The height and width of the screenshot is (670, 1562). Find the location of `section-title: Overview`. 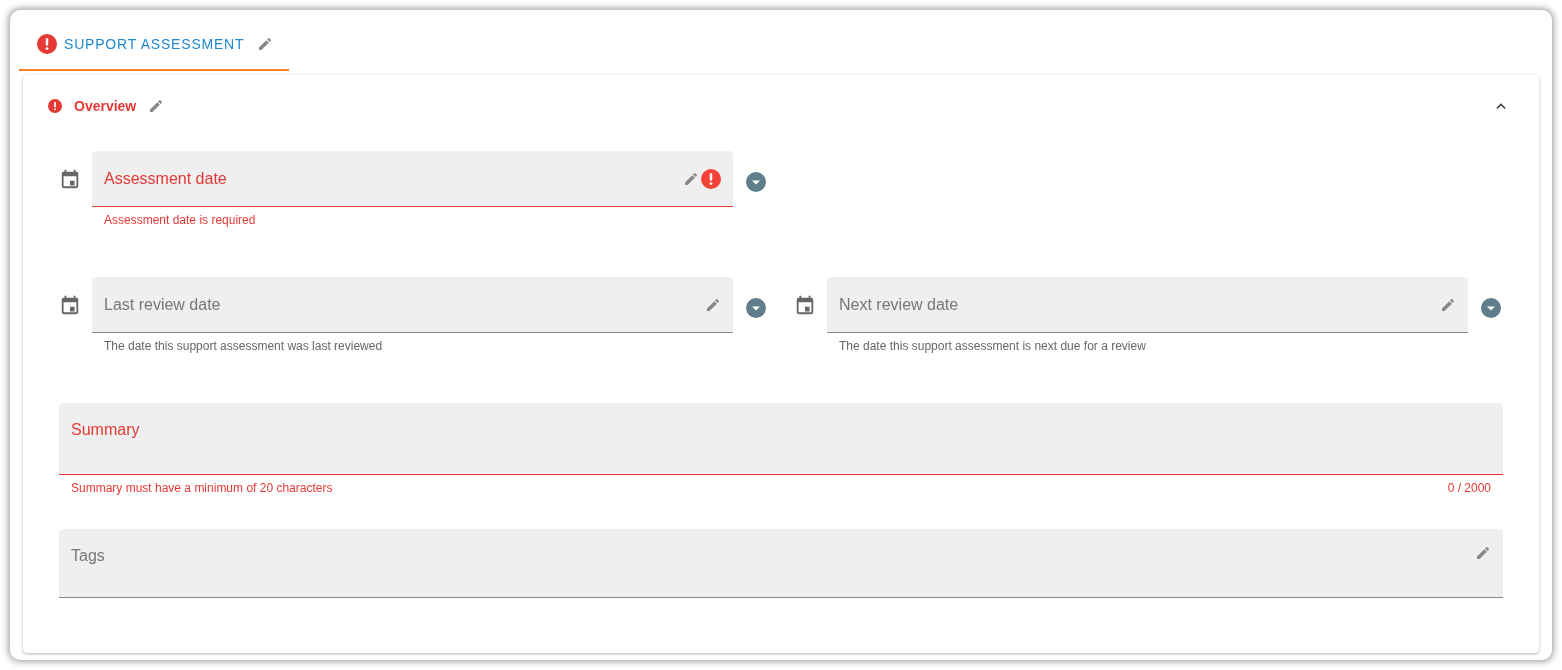

section-title: Overview is located at coordinates (105, 106).